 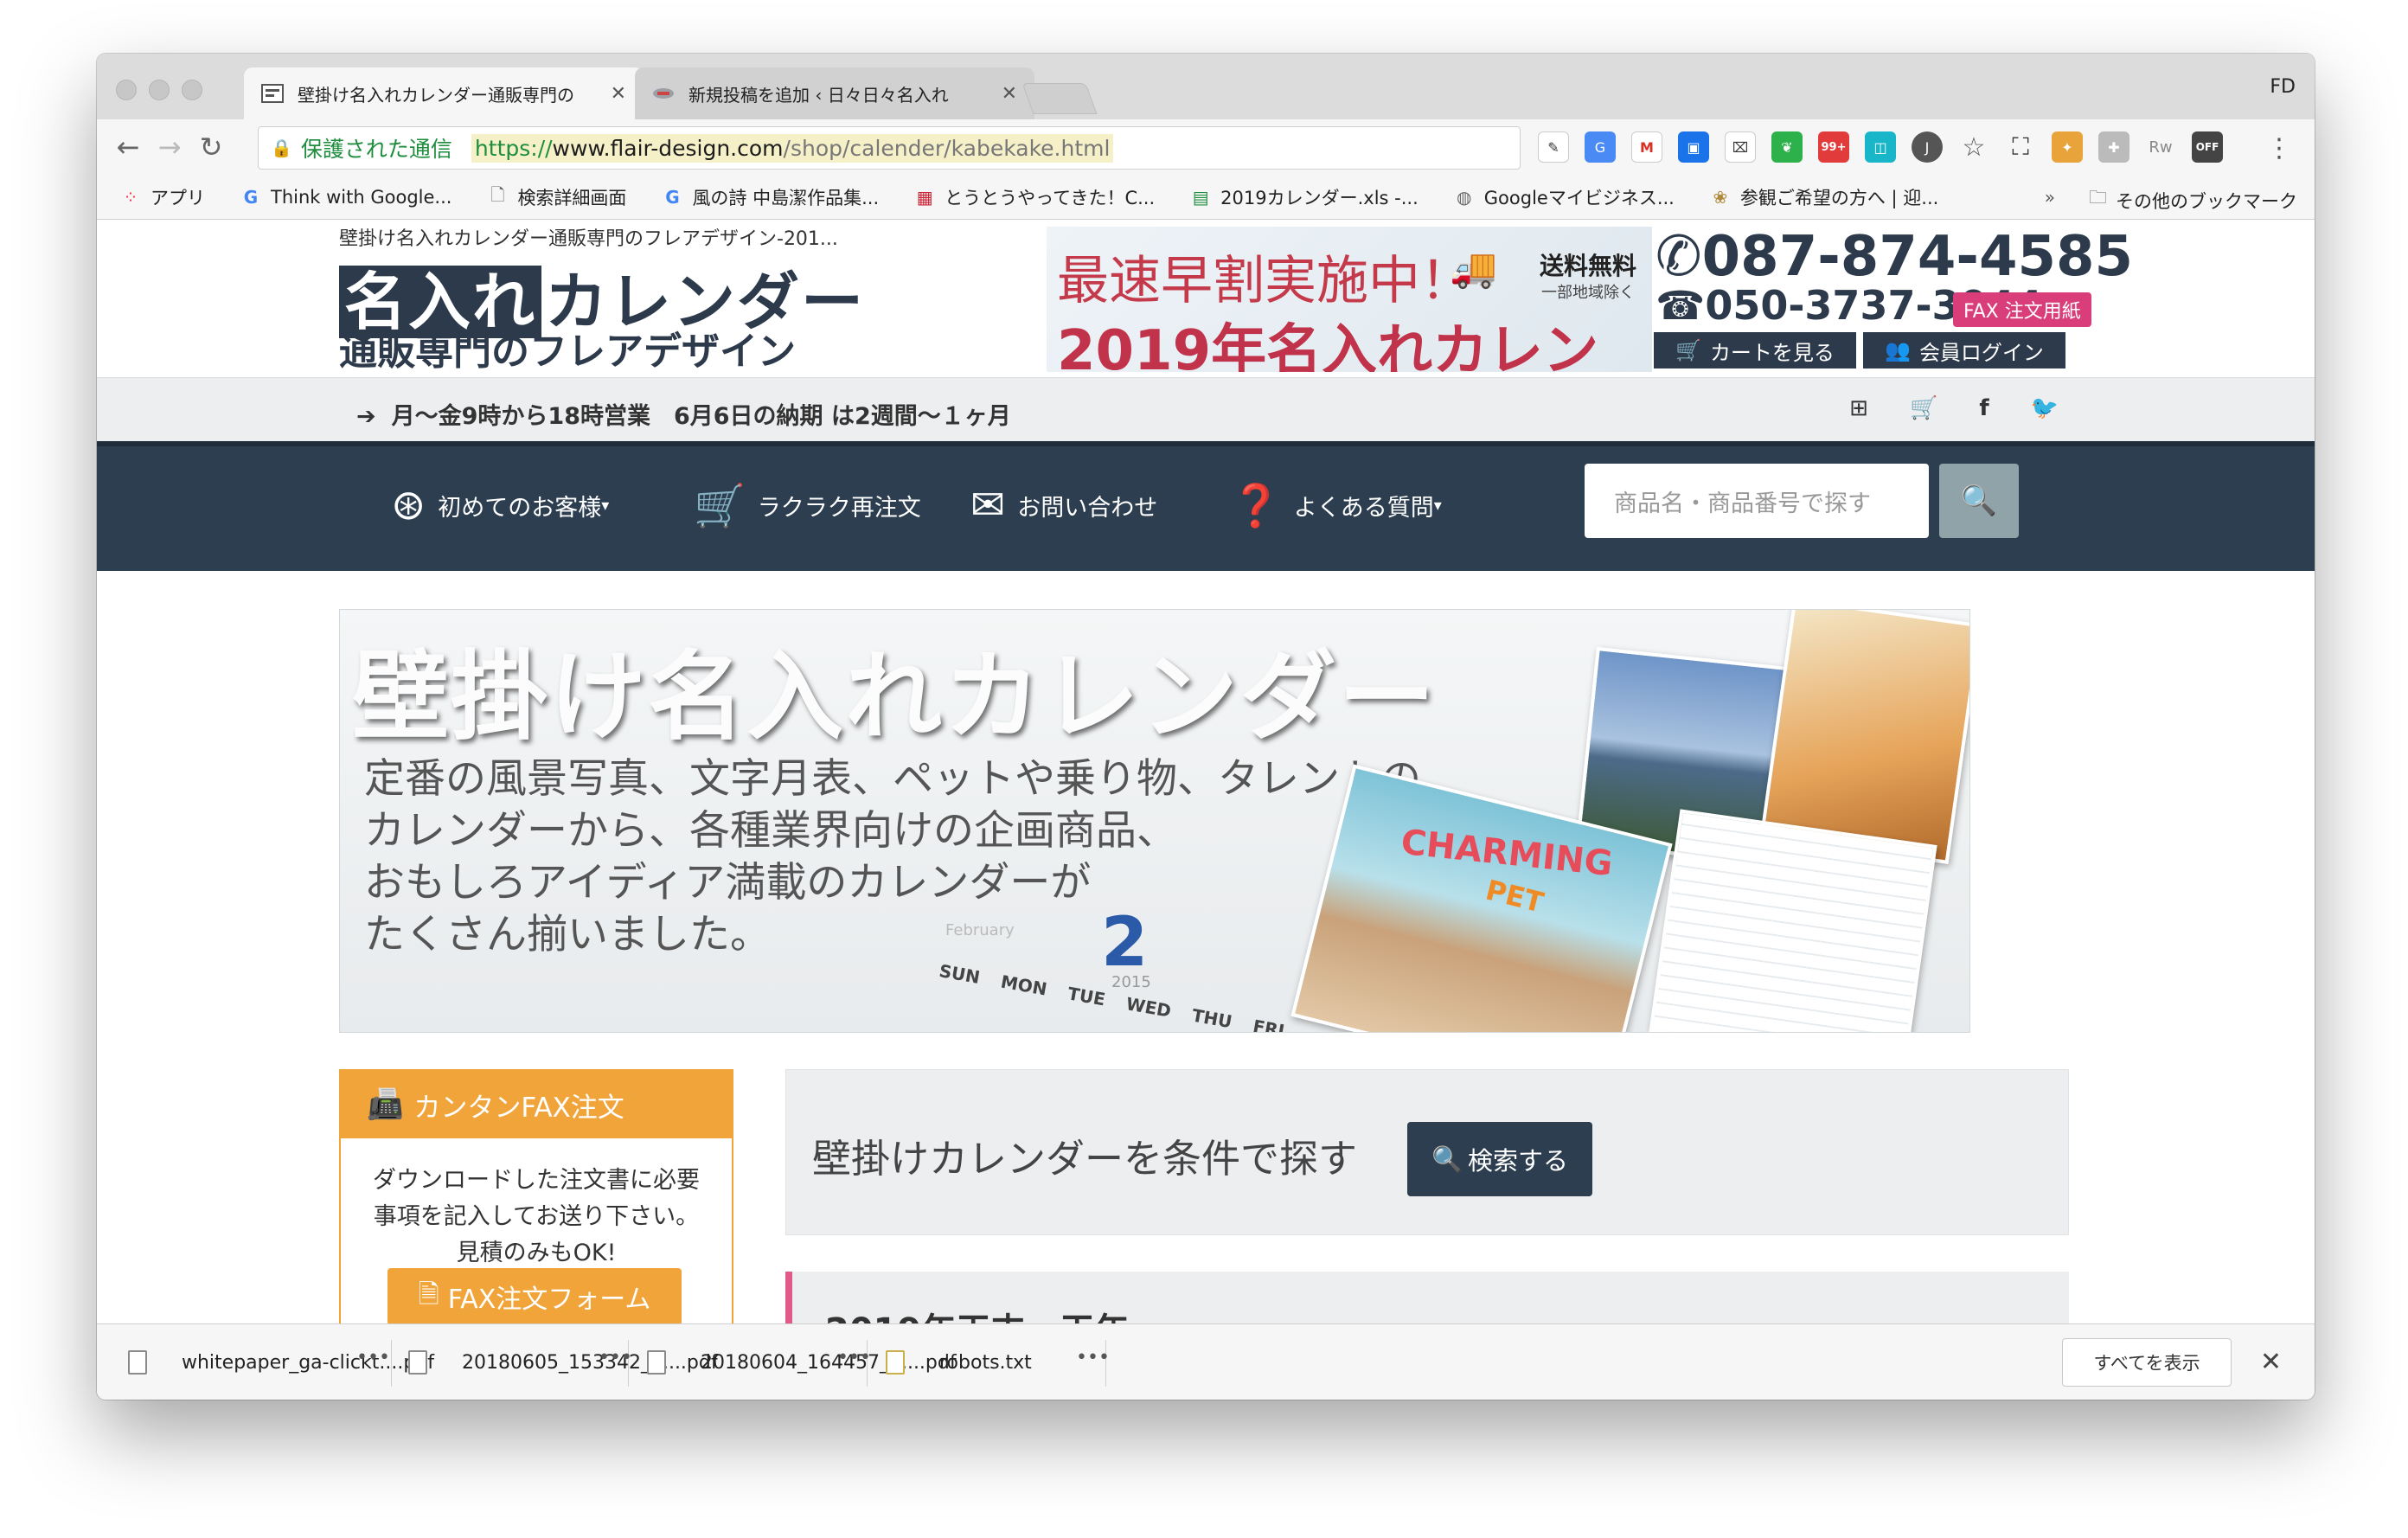 I want to click on envelope-icon: ✉, so click(x=988, y=505).